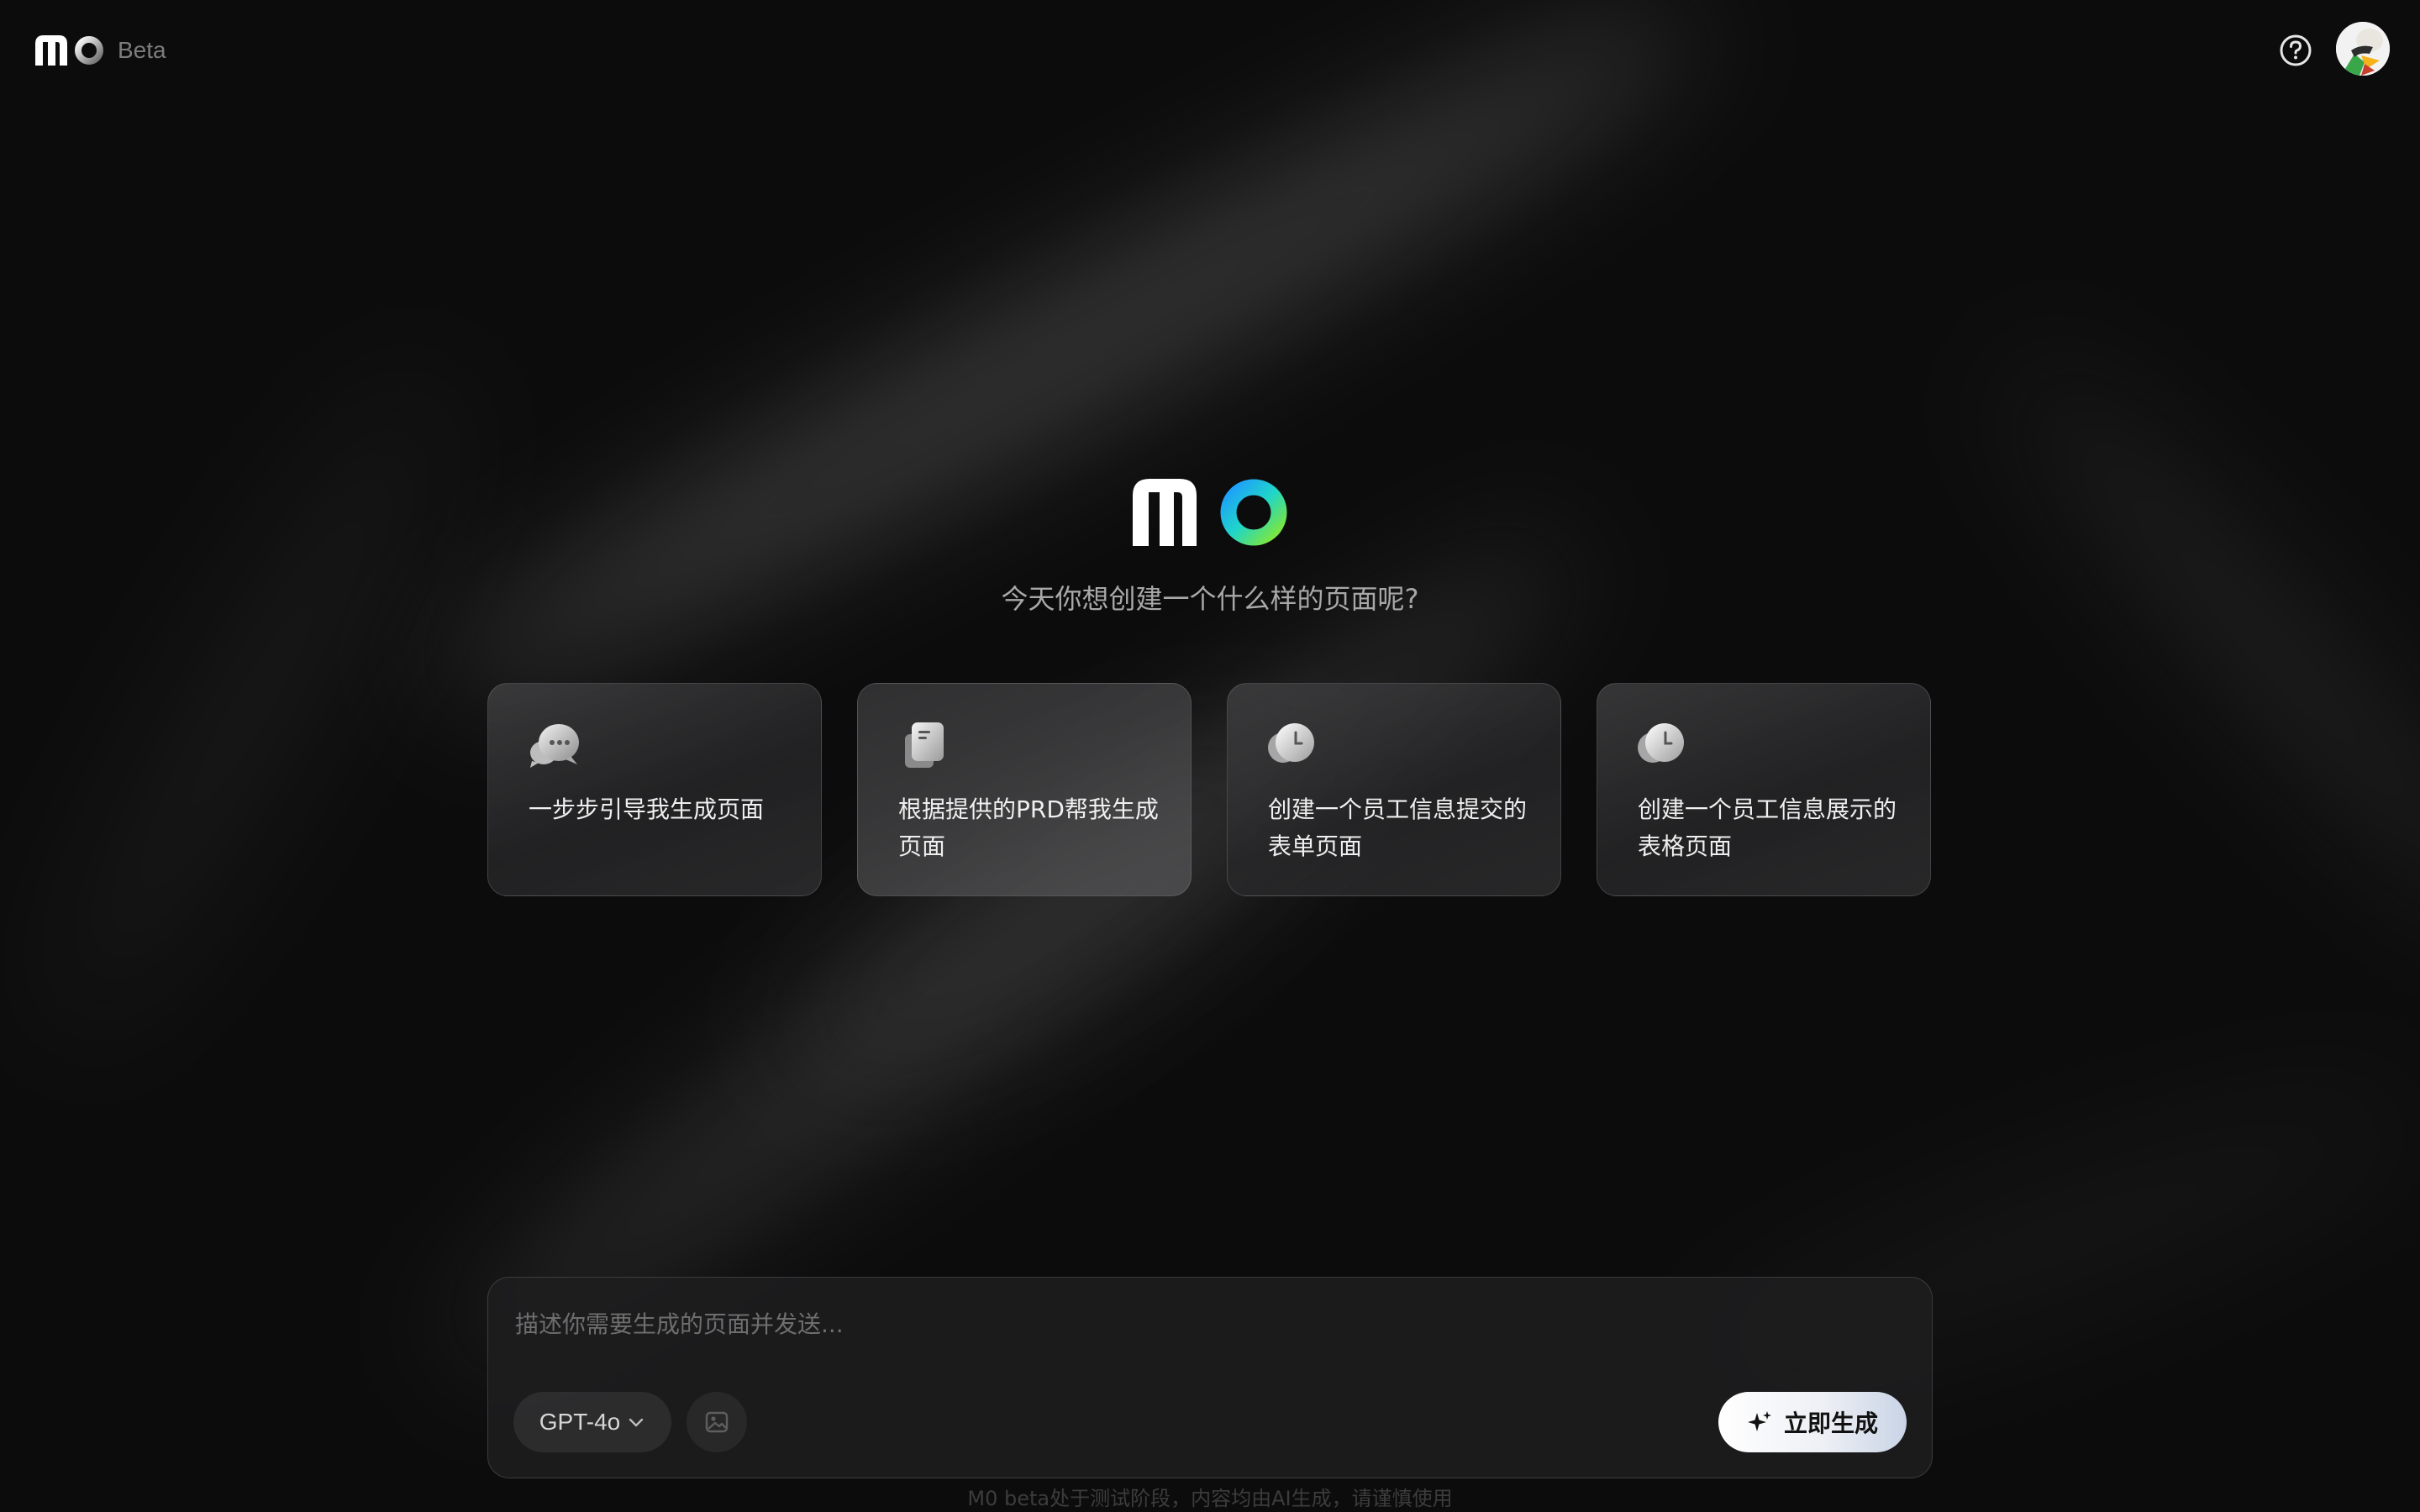  I want to click on user-avatar, so click(2363, 49).